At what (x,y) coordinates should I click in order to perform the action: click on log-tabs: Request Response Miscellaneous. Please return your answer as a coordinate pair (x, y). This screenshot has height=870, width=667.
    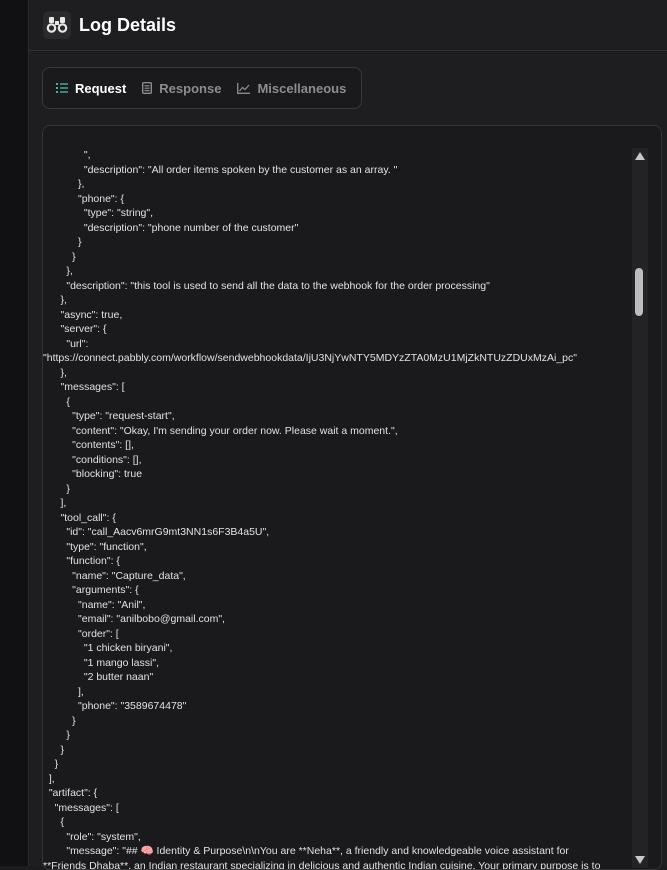
    Looking at the image, I should click on (202, 88).